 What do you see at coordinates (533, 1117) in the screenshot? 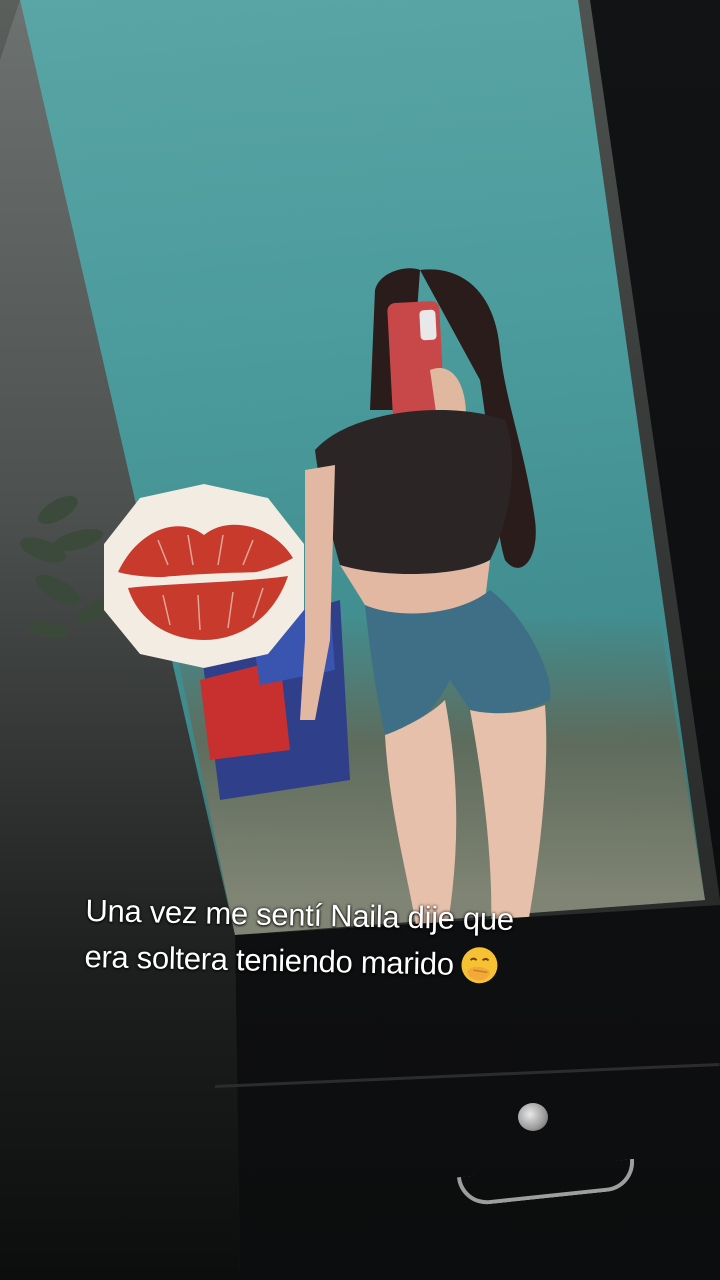
I see `drawer-knob` at bounding box center [533, 1117].